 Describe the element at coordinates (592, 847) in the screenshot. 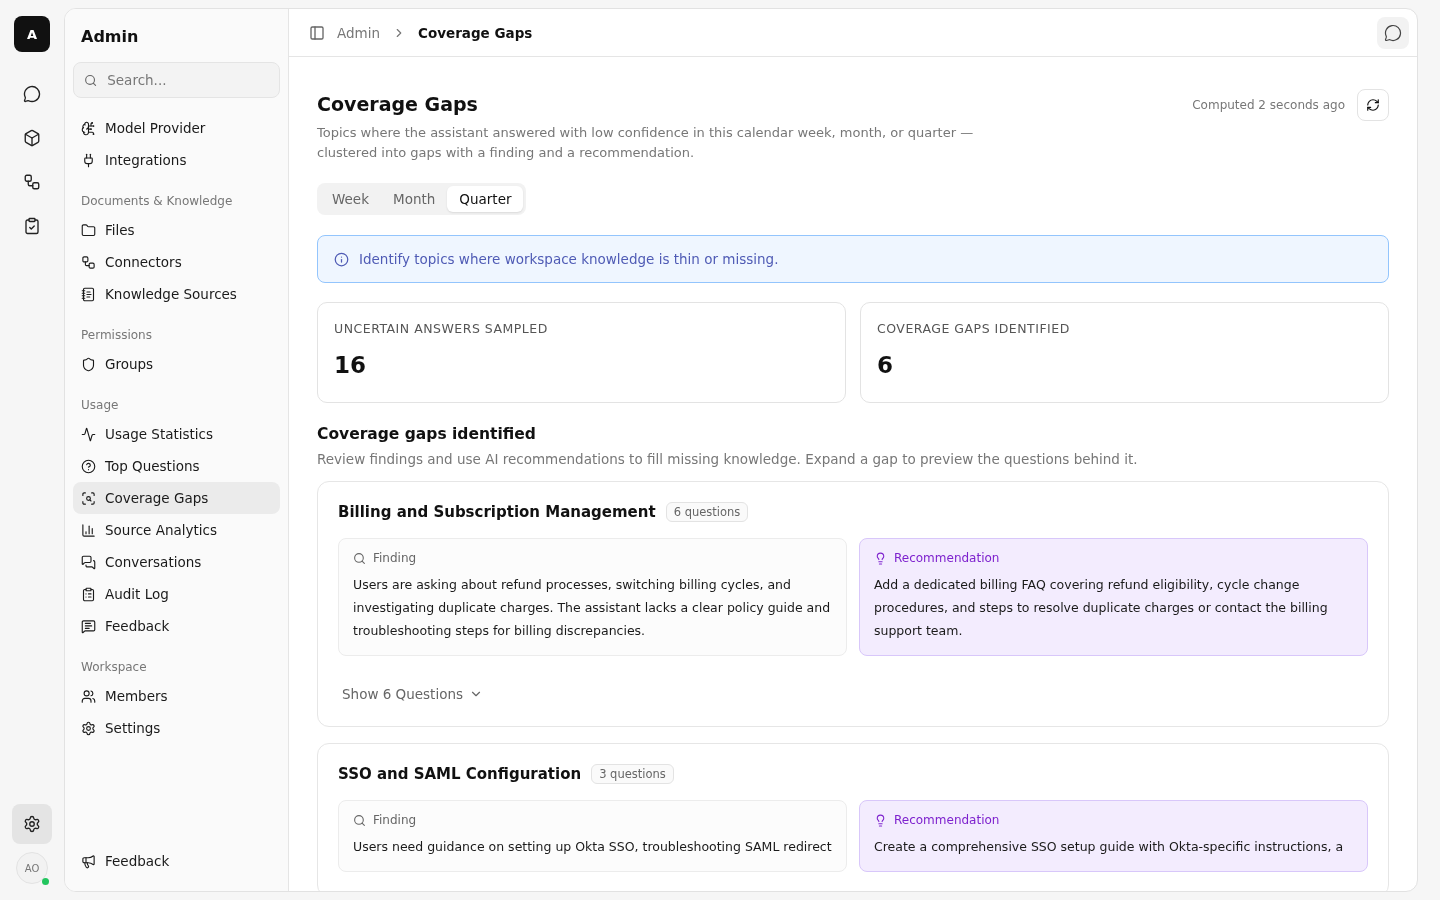

I see `finding-text: Users need guidance on setting up Okta SSO, troubleshooting SAML redirect` at that location.